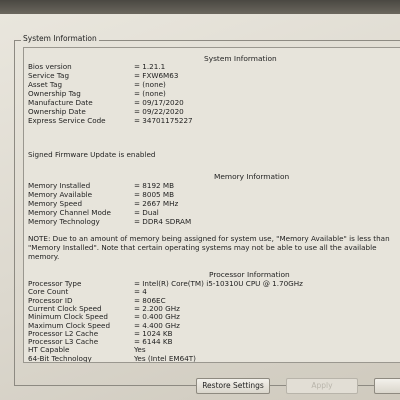 The width and height of the screenshot is (400, 400). What do you see at coordinates (165, 358) in the screenshot?
I see `processor-info-value: Yes (Intel EM64T)` at bounding box center [165, 358].